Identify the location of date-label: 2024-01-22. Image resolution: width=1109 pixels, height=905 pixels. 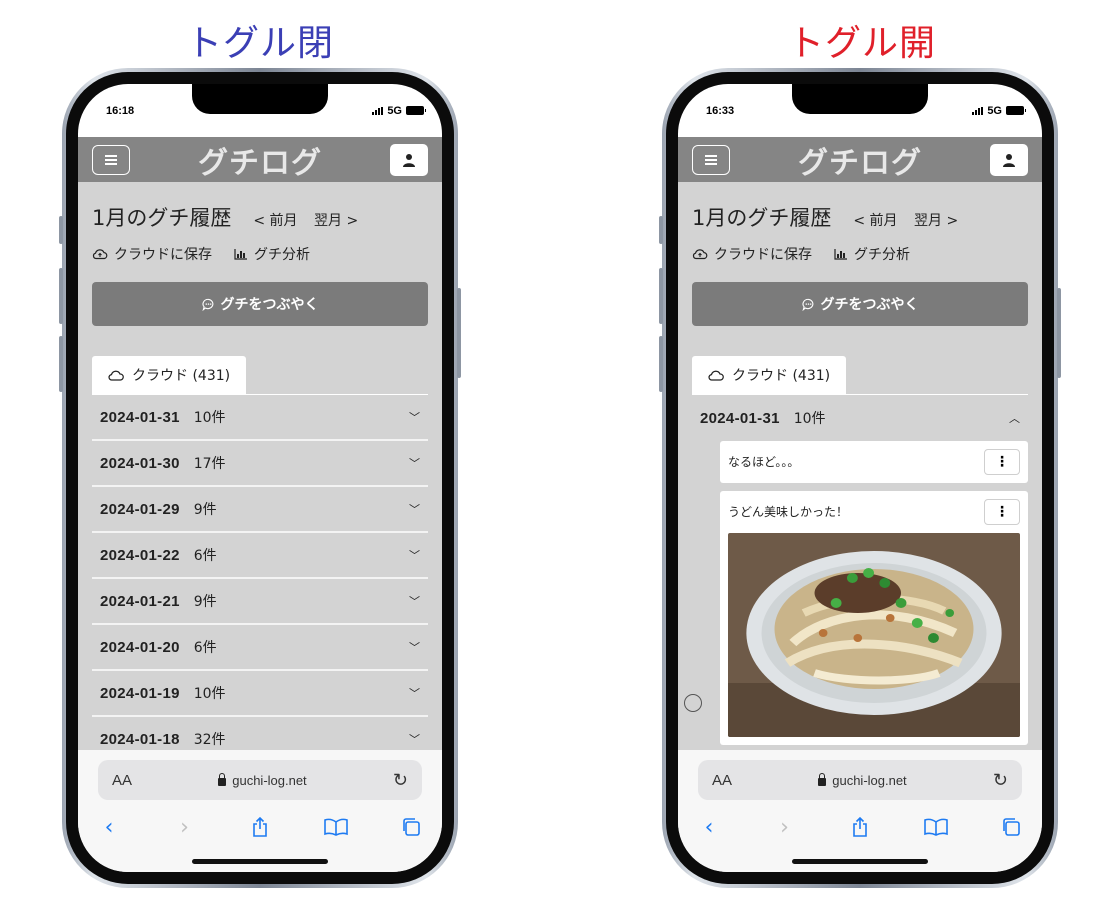
(140, 555).